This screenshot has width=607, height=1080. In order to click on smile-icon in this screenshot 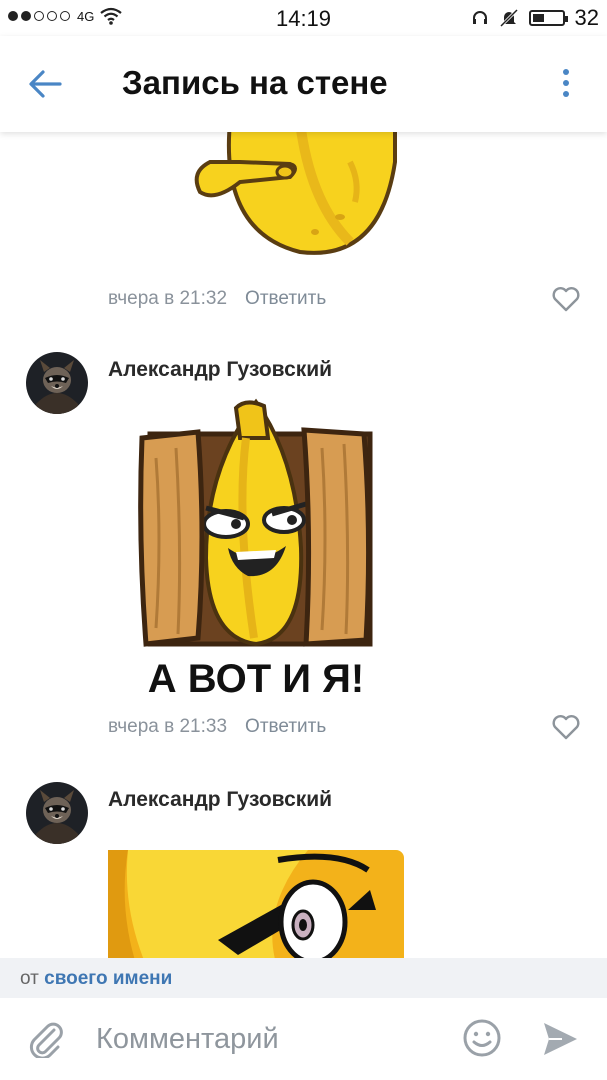, I will do `click(482, 1038)`.